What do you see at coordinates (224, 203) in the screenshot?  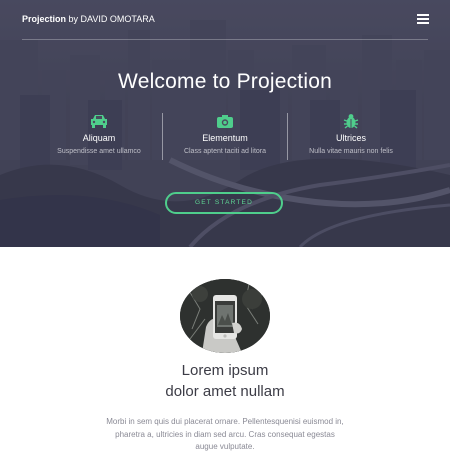 I see `get-started-button: GET STARTED` at bounding box center [224, 203].